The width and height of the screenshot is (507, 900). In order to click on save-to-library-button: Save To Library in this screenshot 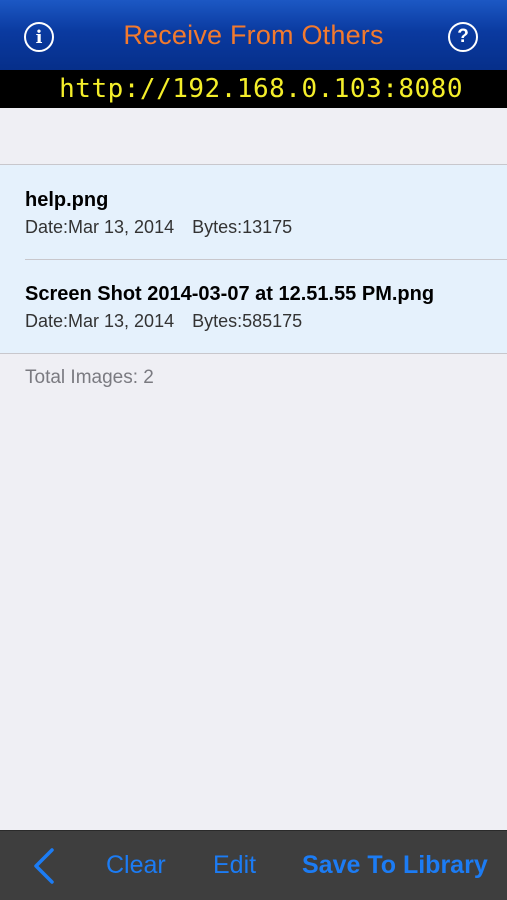, I will do `click(395, 865)`.